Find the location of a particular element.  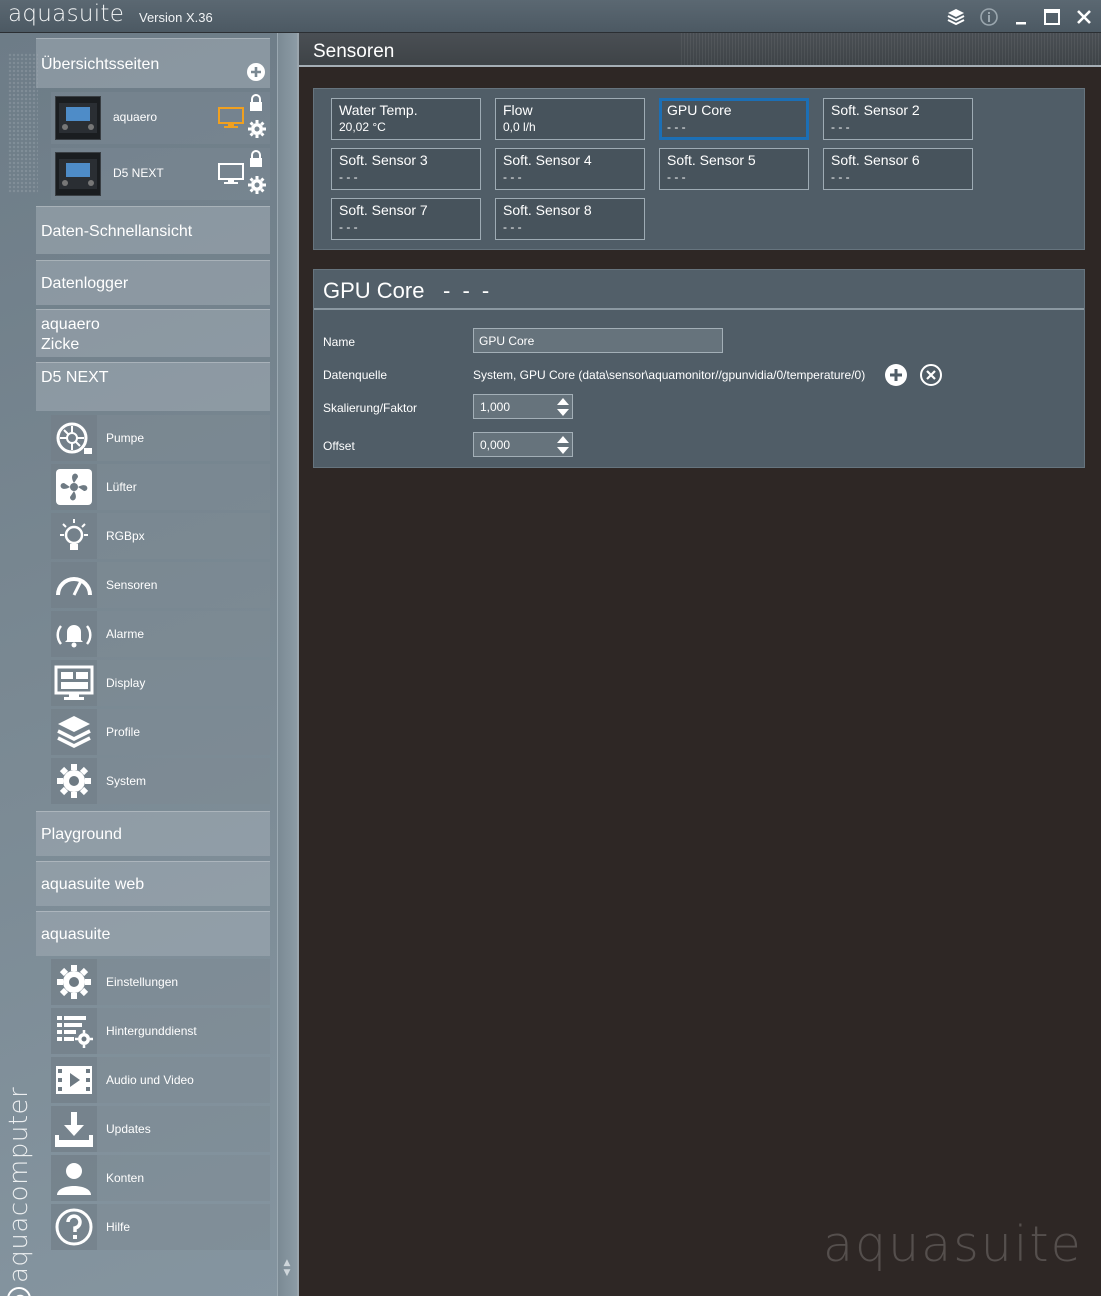

detail-value: - - - is located at coordinates (468, 290).